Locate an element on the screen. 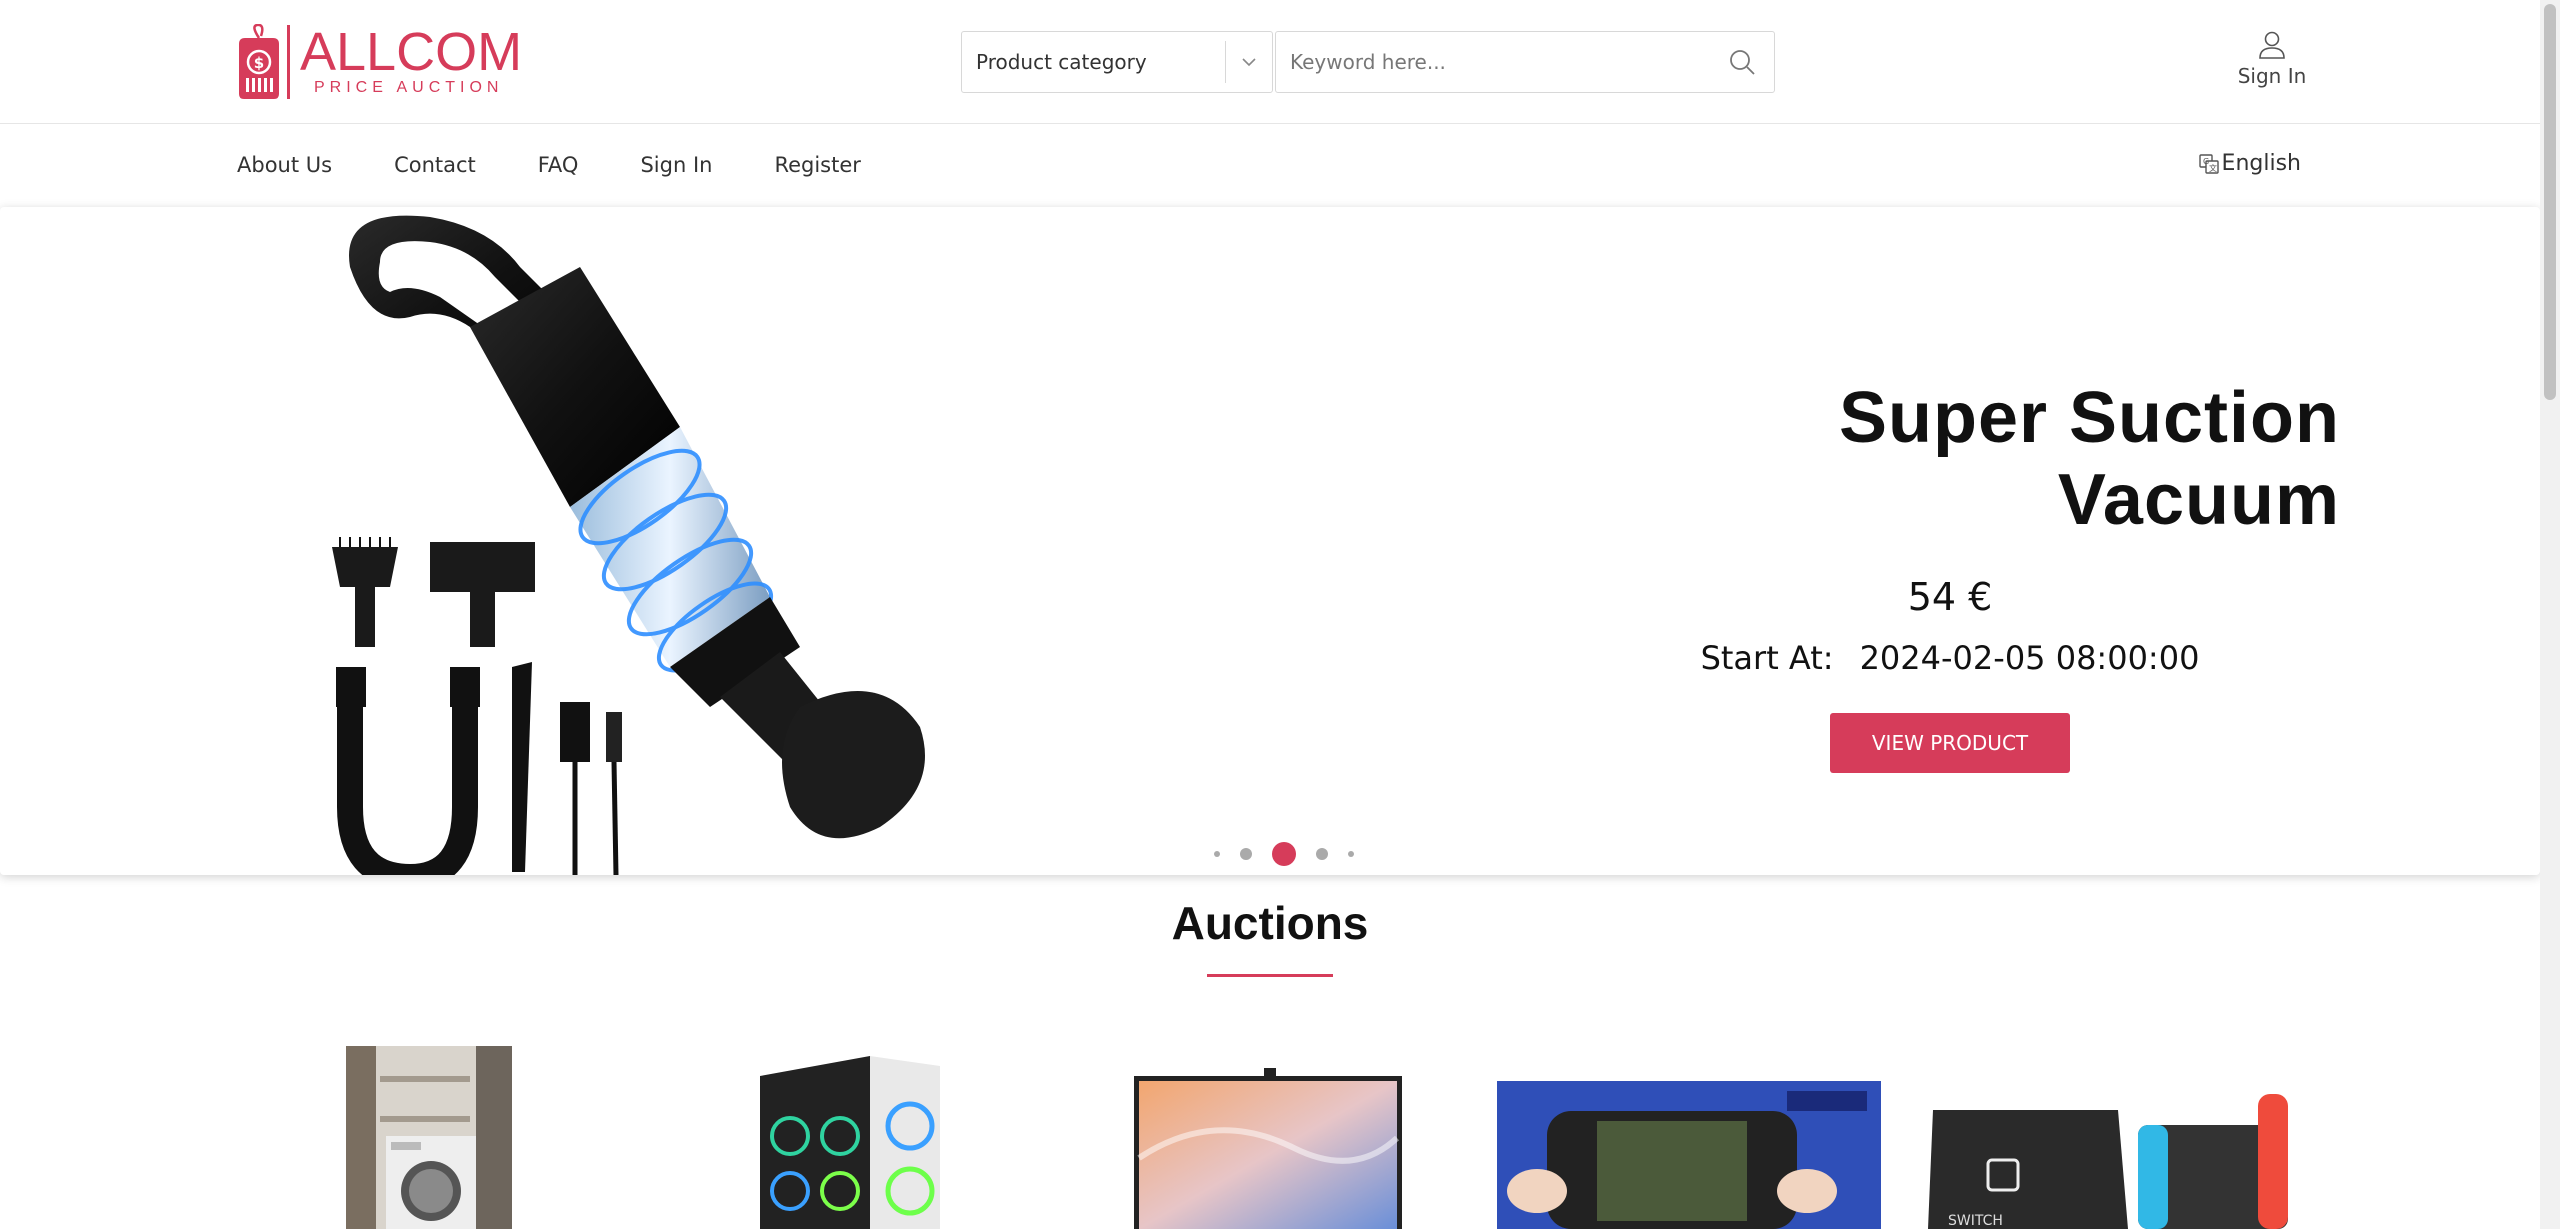  auction-item-monitor is located at coordinates (1268, 1148).